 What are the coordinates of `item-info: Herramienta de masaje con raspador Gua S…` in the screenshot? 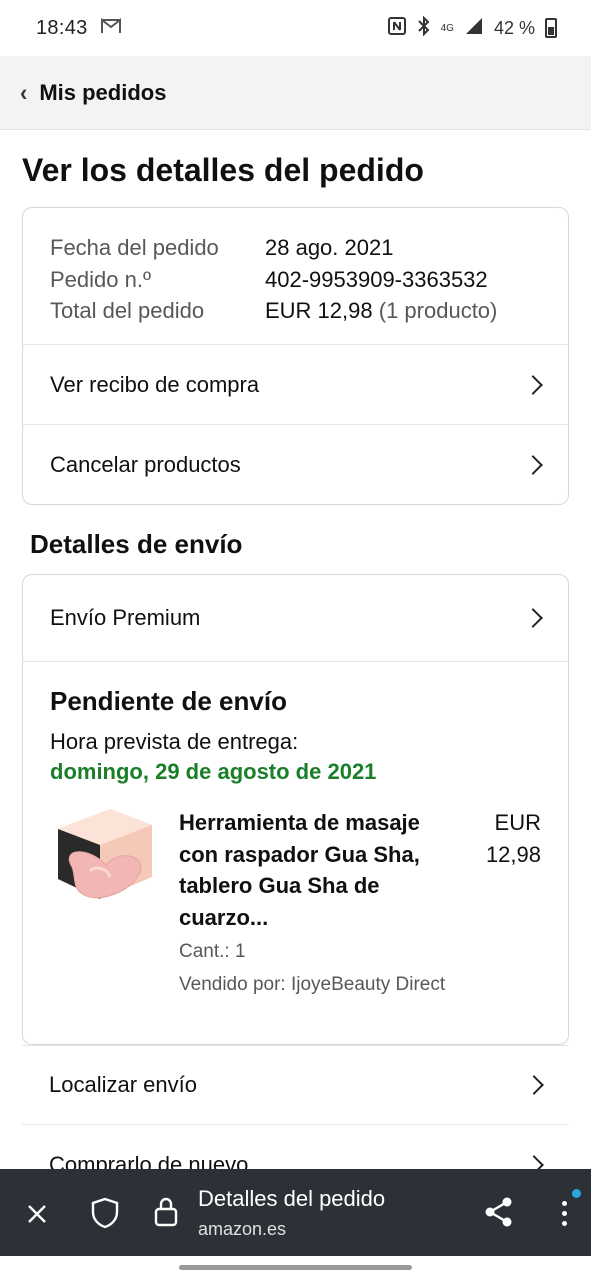 It's located at (312, 901).